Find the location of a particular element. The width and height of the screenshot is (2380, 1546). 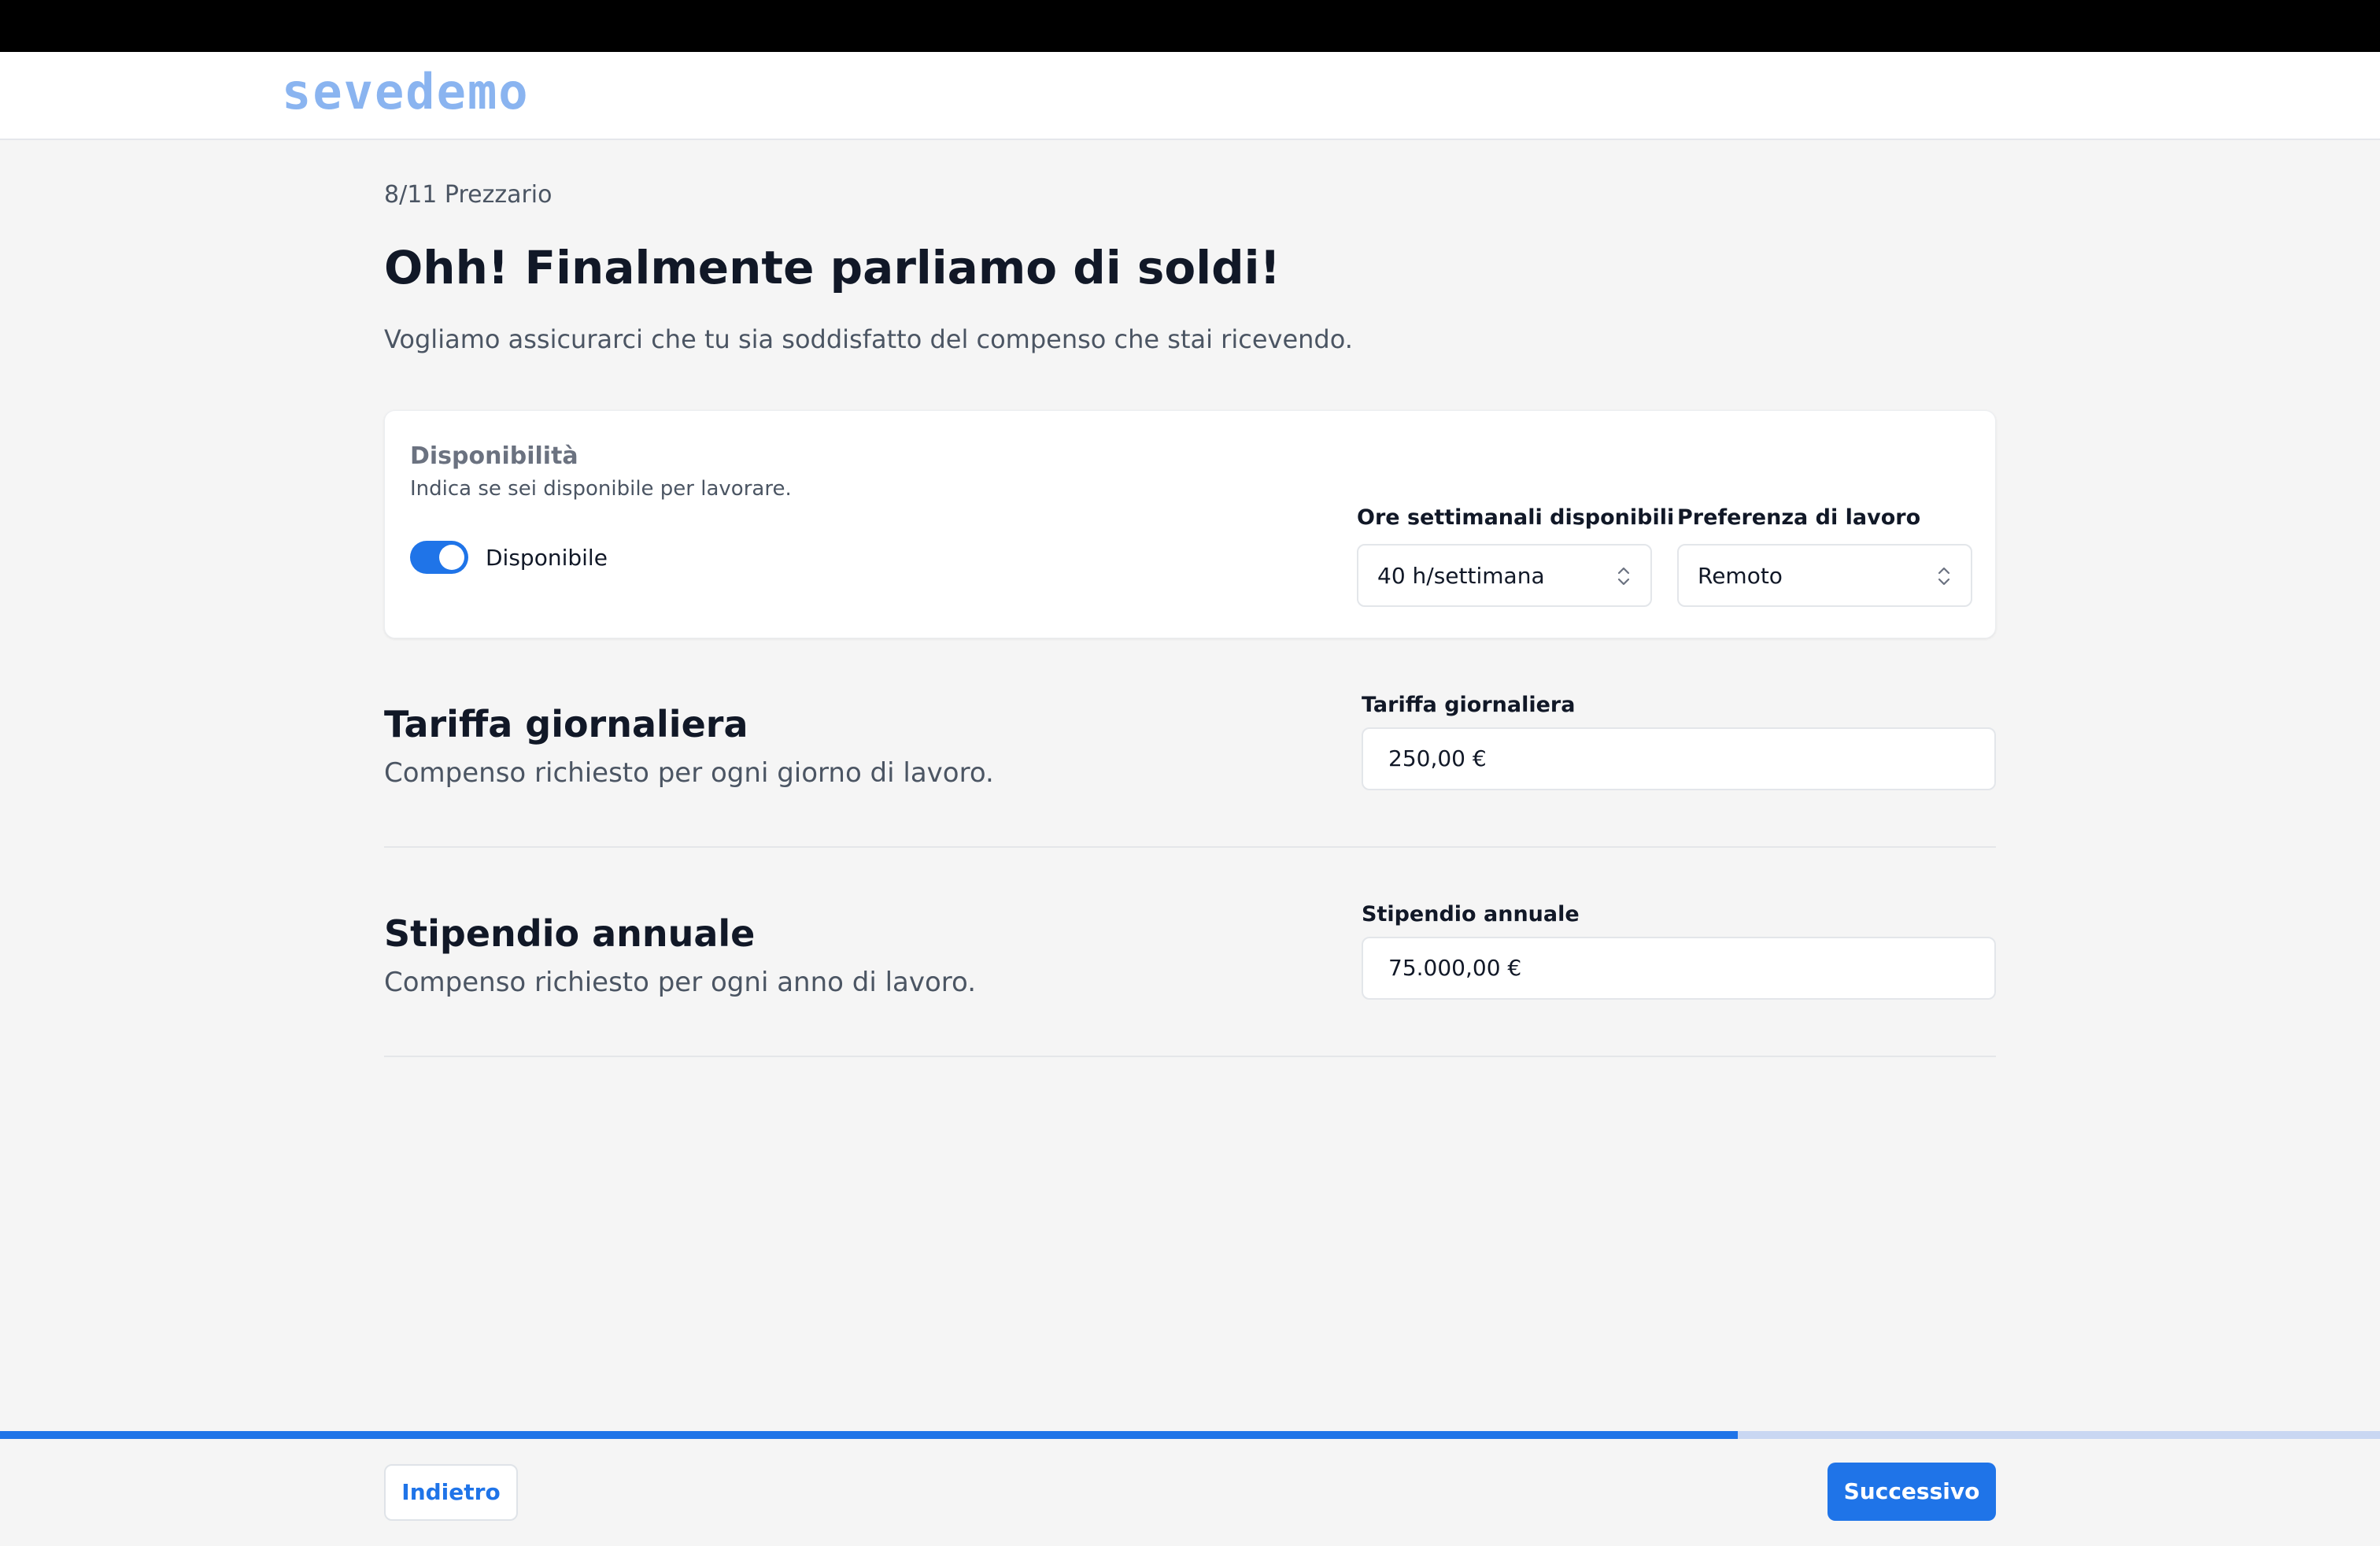

back-button: Indietro is located at coordinates (451, 1493).